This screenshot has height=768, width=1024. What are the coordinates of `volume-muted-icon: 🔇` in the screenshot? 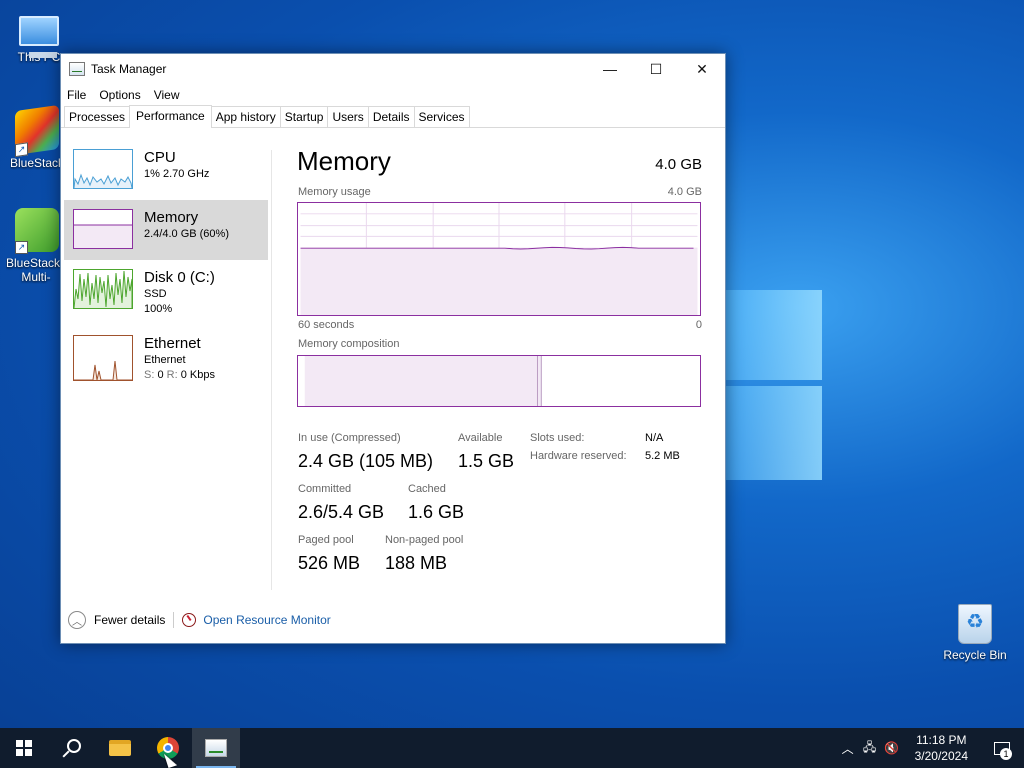 It's located at (892, 748).